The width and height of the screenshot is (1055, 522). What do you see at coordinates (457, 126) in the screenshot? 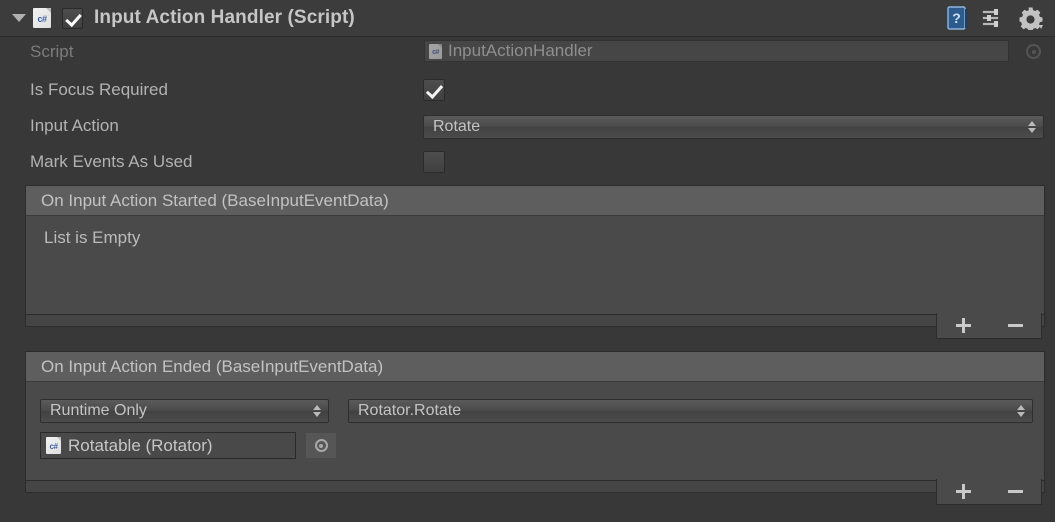
I see `input-action-value: Rotate` at bounding box center [457, 126].